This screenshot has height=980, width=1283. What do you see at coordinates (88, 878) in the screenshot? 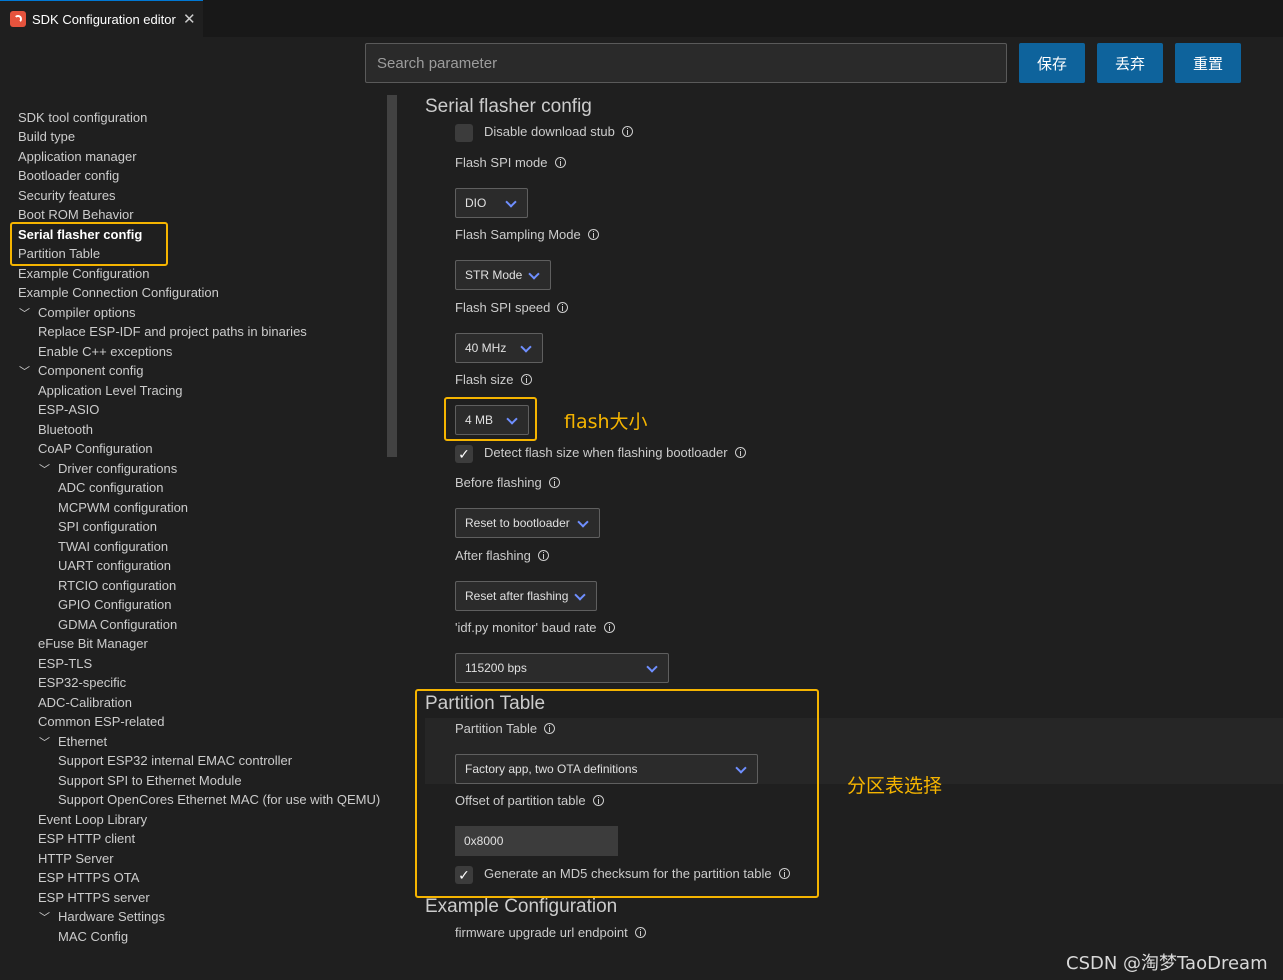
I see `sidebar-item: ESP HTTPS OTA` at bounding box center [88, 878].